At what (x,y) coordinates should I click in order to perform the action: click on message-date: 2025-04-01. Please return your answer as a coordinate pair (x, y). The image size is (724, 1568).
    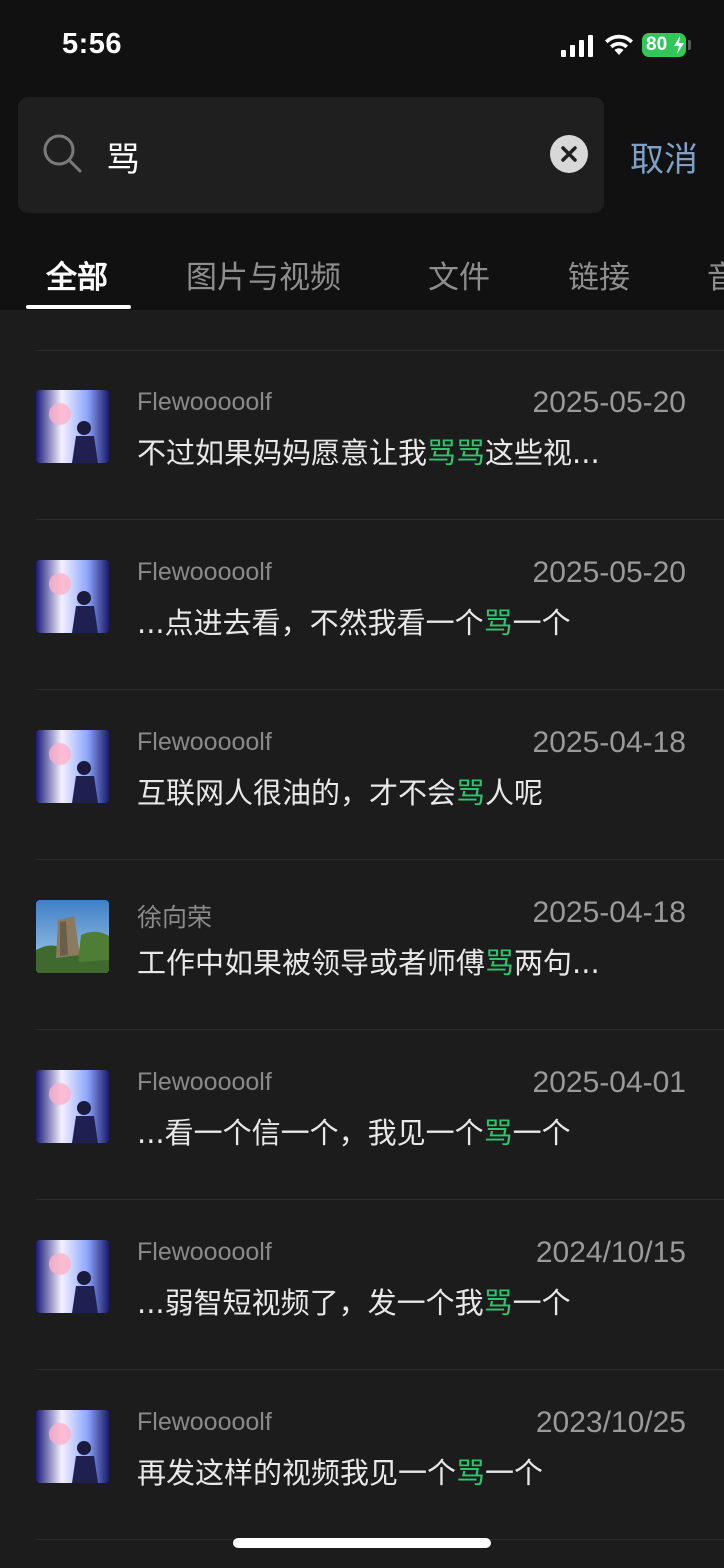
    Looking at the image, I should click on (609, 1082).